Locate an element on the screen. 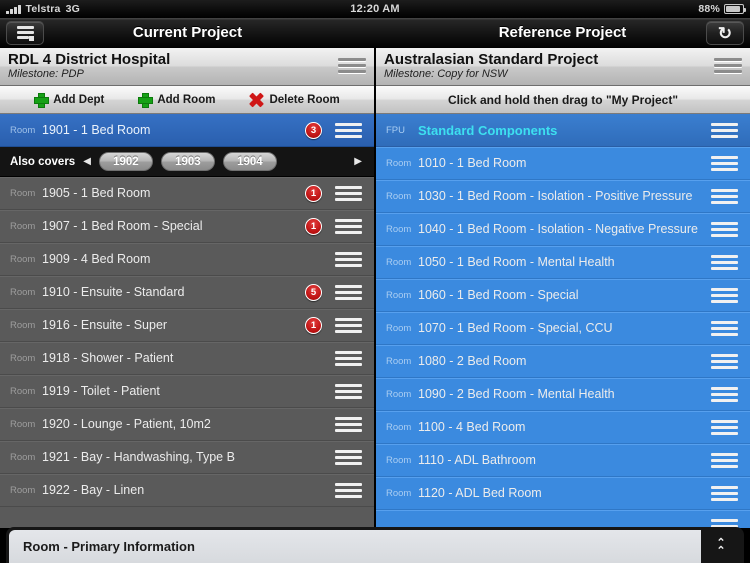 This screenshot has height=563, width=750. row-label: 1100 - 4 Bed Room is located at coordinates (472, 427).